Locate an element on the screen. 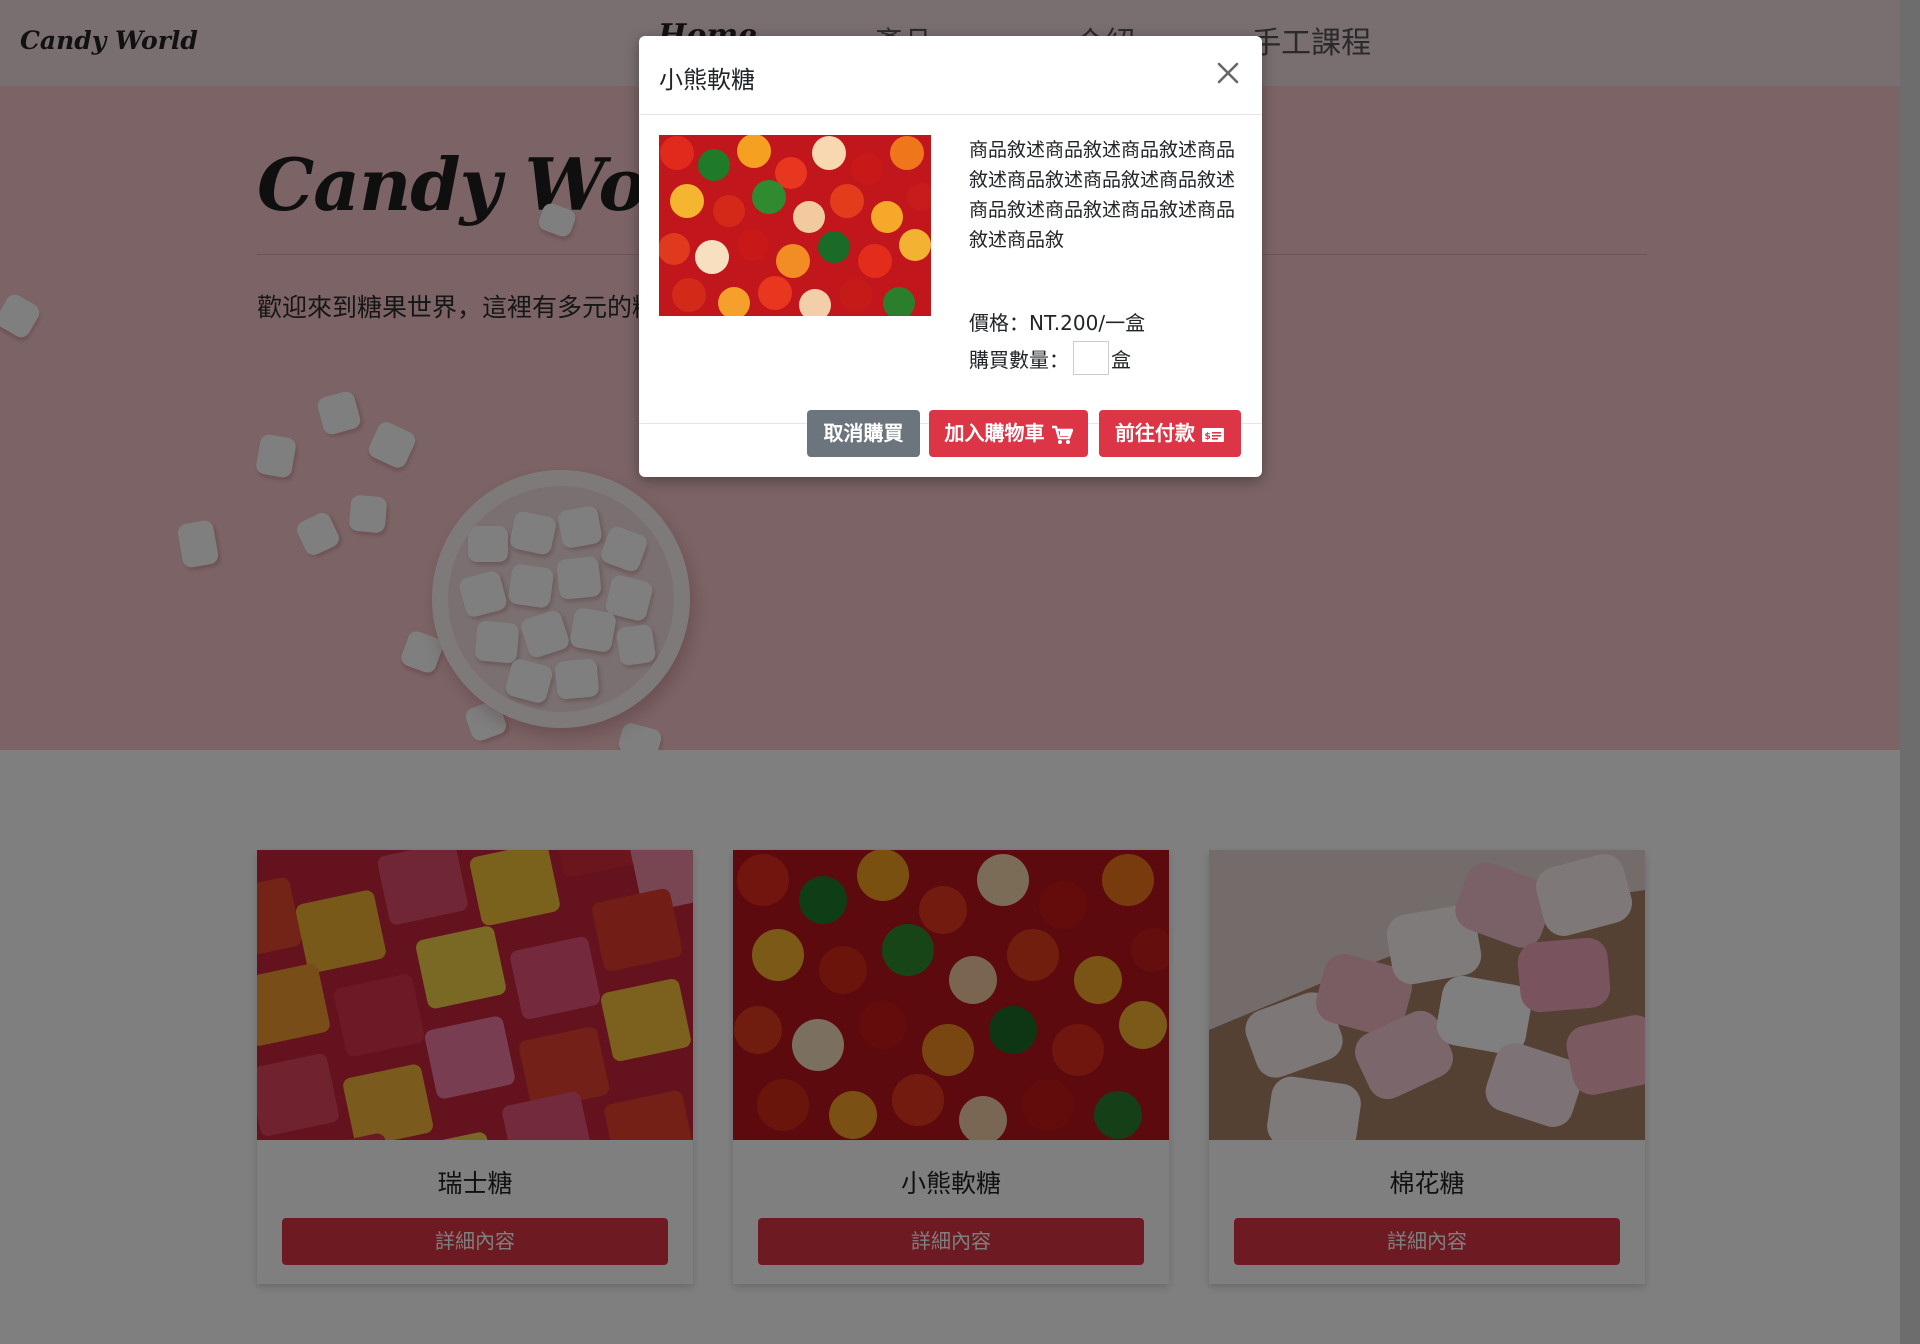 This screenshot has width=1920, height=1344. gummy-bears-image is located at coordinates (795, 225).